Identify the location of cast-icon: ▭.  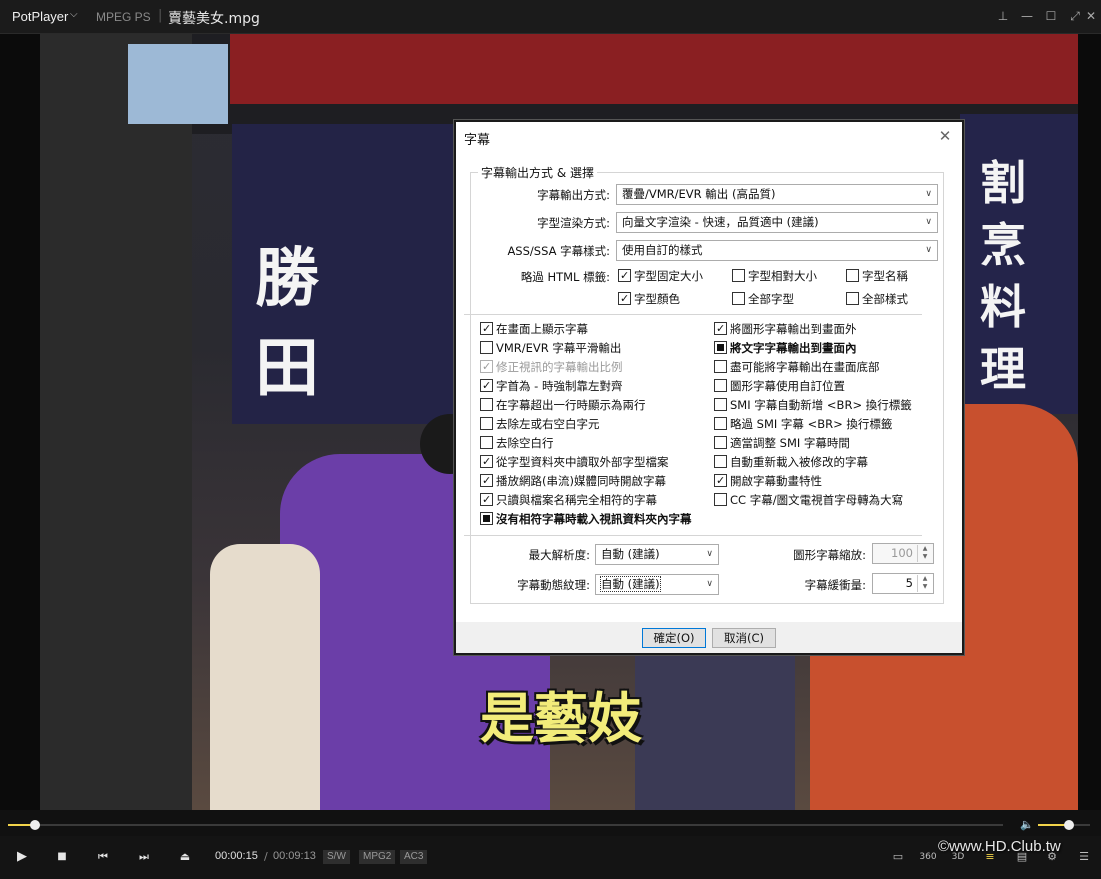
(898, 857).